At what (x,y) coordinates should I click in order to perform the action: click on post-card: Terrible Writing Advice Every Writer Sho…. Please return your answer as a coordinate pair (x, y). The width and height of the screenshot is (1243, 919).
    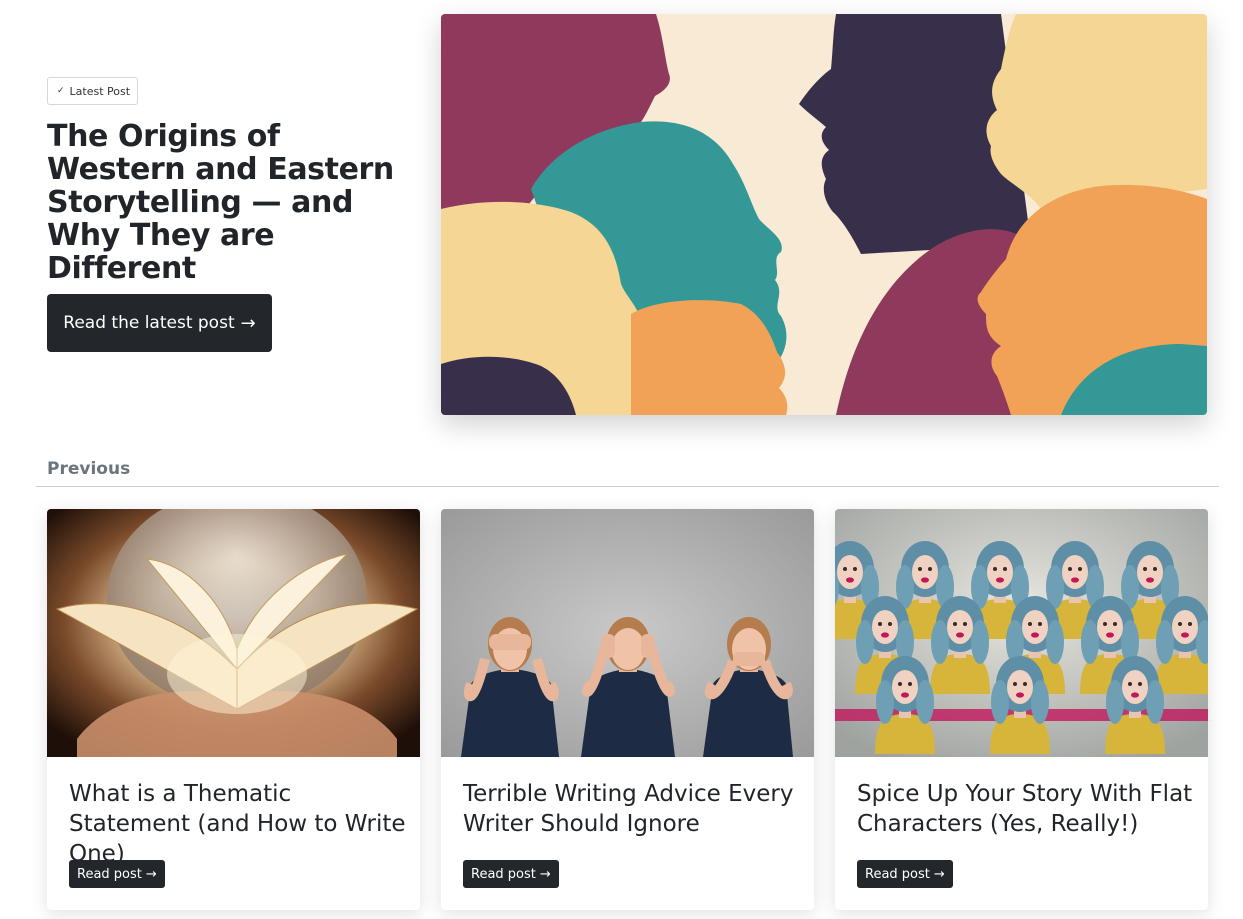
    Looking at the image, I should click on (627, 709).